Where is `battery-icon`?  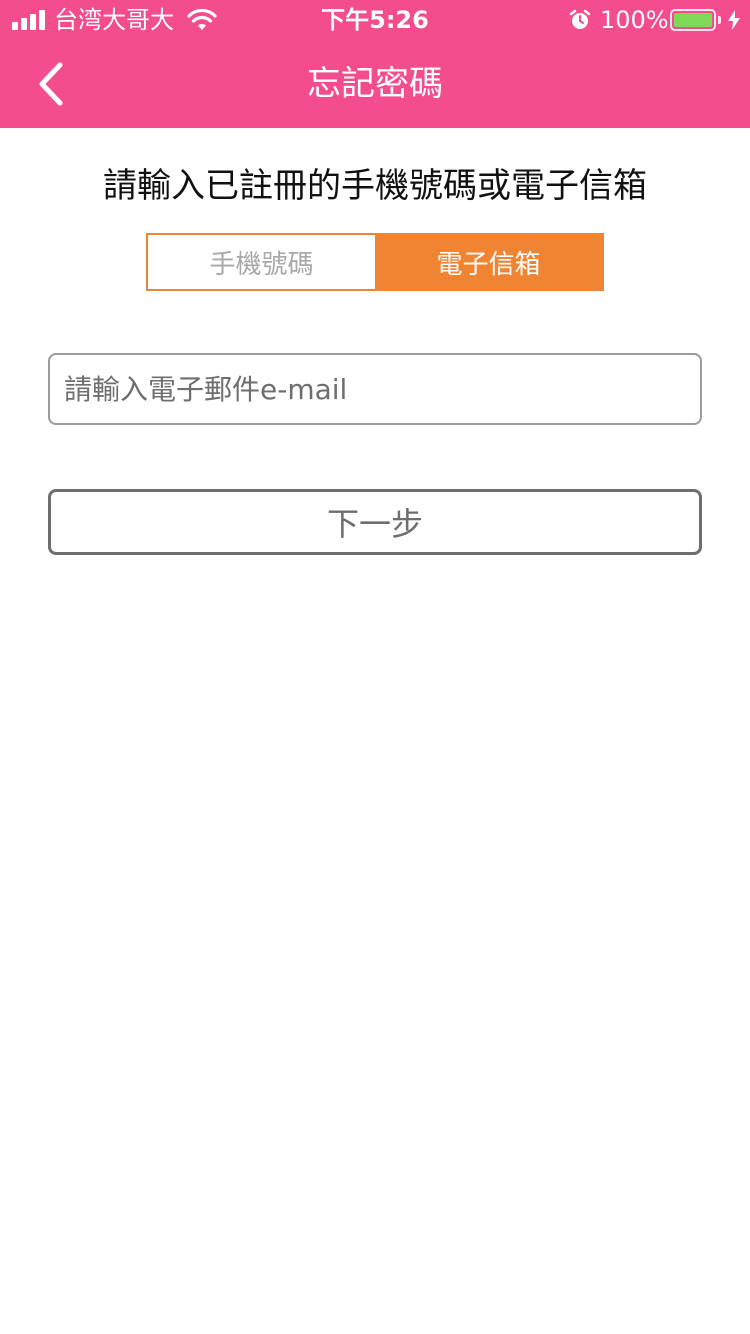
battery-icon is located at coordinates (693, 20).